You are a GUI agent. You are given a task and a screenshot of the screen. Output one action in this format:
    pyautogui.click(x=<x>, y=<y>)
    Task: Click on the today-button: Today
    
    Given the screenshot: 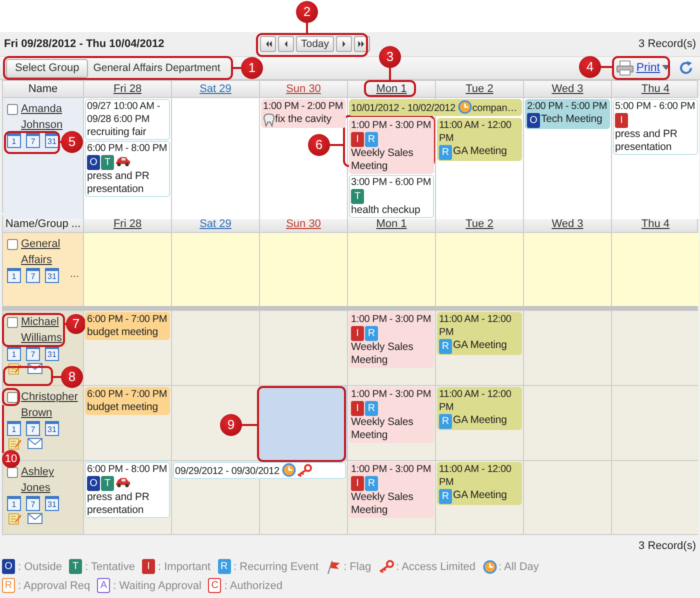 What is the action you would take?
    pyautogui.click(x=315, y=44)
    